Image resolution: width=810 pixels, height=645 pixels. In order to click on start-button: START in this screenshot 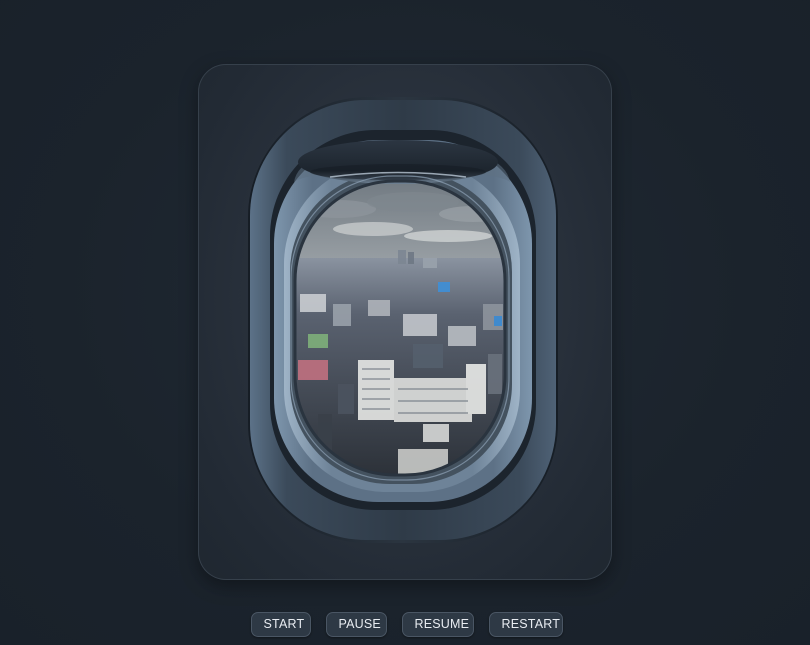, I will do `click(280, 624)`.